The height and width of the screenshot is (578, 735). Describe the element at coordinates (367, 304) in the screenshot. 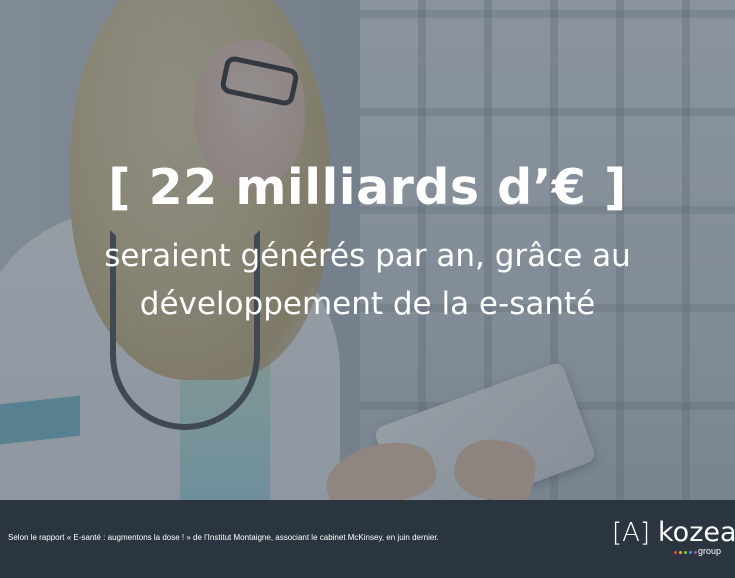

I see `subheadline-line-2: développement de la e-santé` at that location.